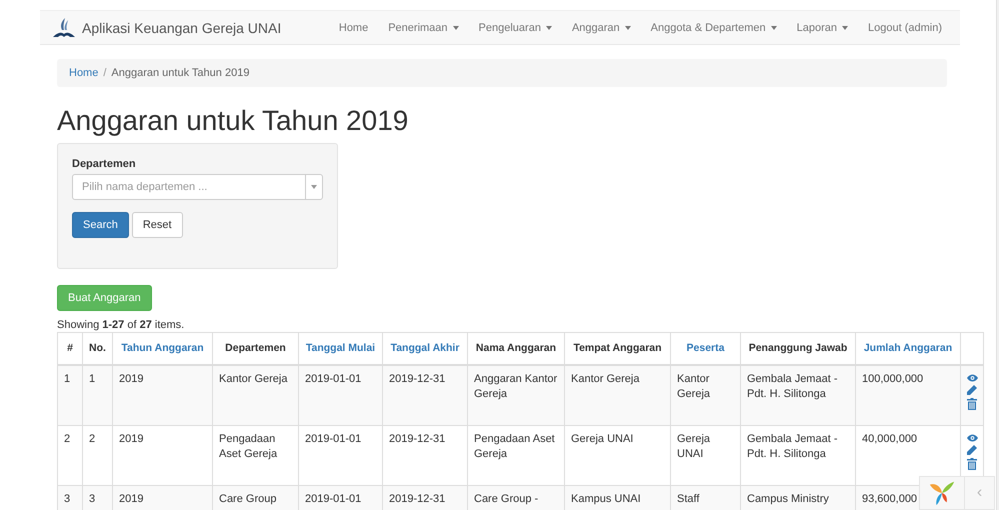 The width and height of the screenshot is (999, 510). Describe the element at coordinates (167, 27) in the screenshot. I see `brand-link: Aplikasi Keuangan Gereja UNAI` at that location.